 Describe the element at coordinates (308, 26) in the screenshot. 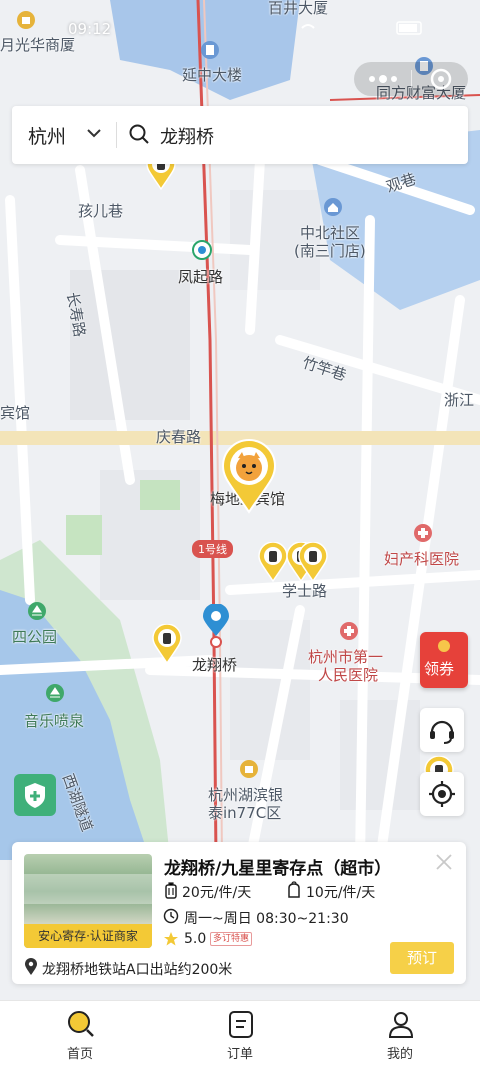

I see `wifi-icon` at that location.